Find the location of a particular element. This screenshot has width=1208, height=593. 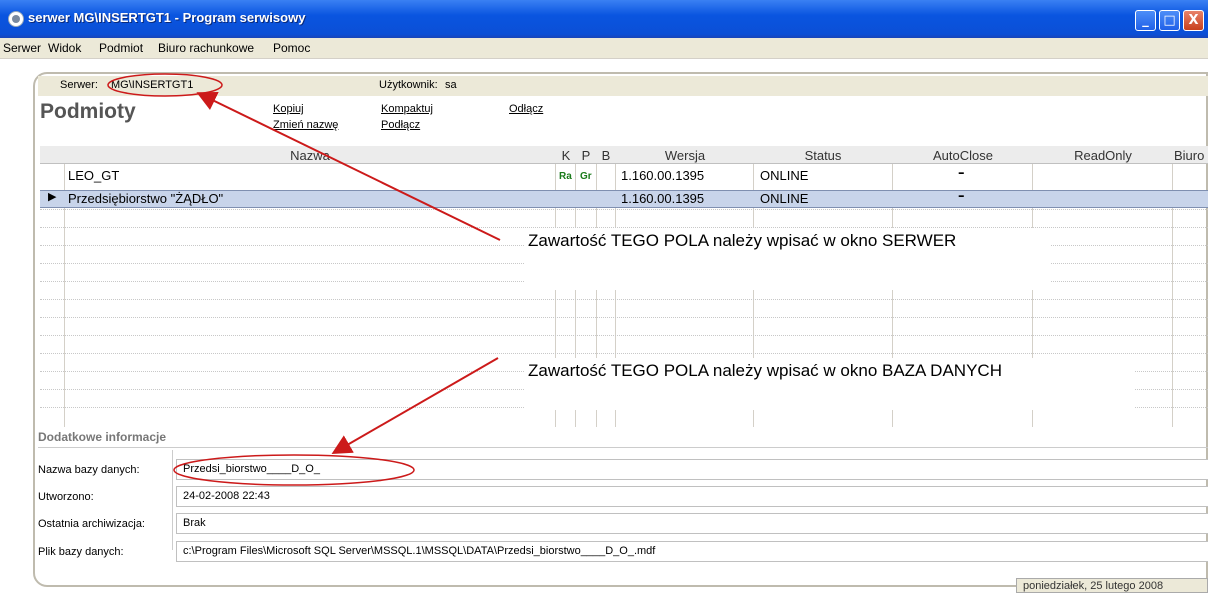

row1-status: ONLINE is located at coordinates (784, 175).